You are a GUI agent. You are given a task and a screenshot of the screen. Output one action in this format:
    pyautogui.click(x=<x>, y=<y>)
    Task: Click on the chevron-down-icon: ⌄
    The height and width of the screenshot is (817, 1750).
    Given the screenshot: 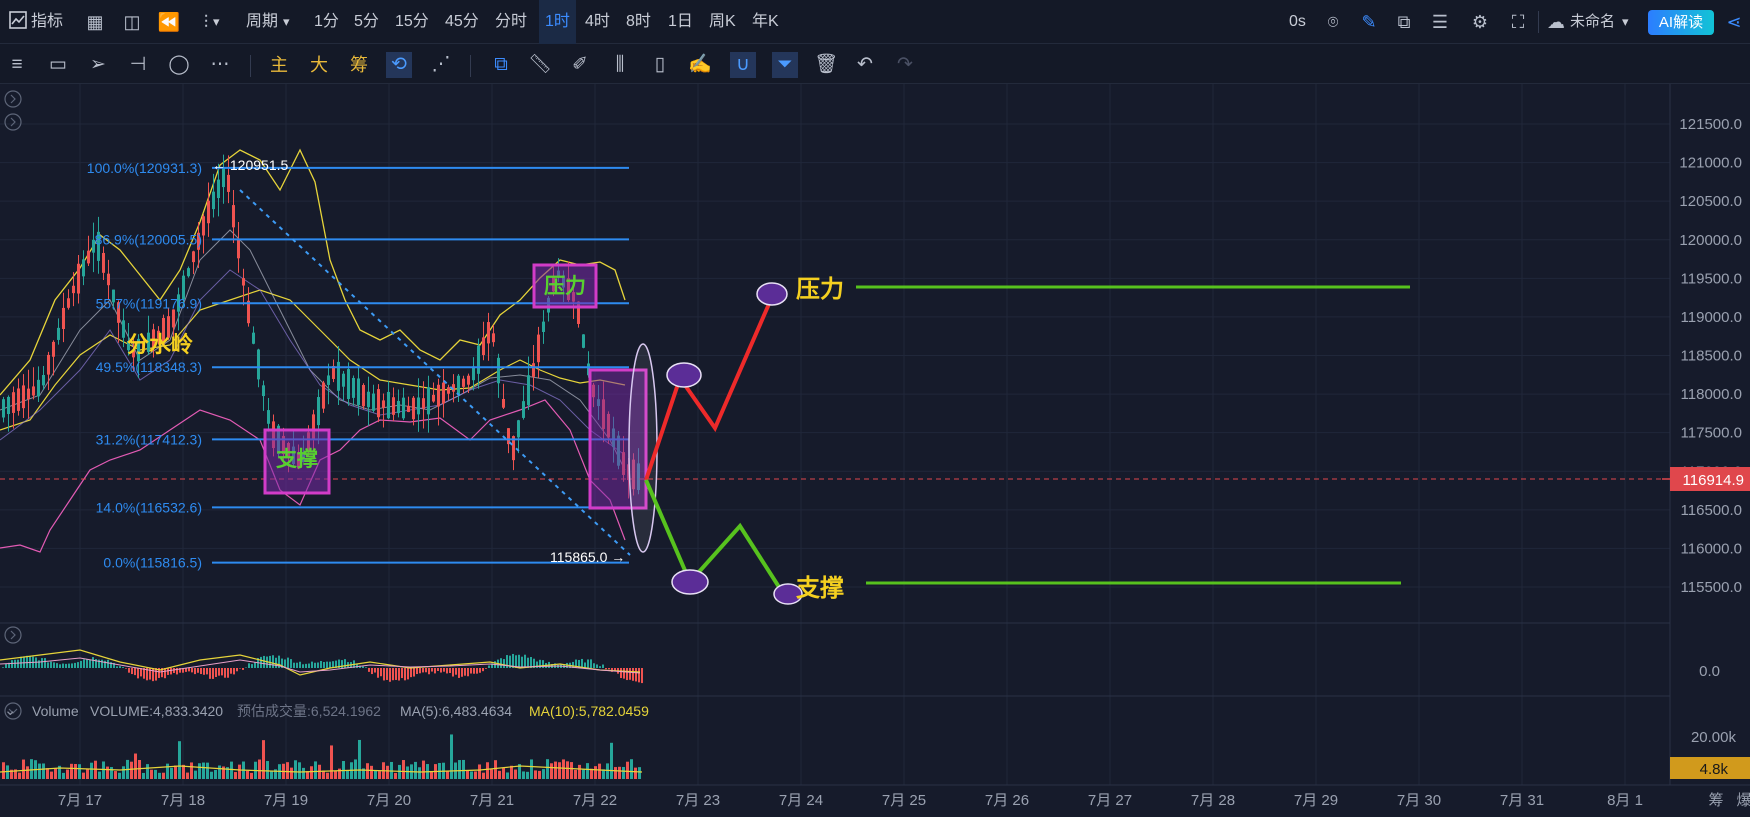 What is the action you would take?
    pyautogui.click(x=10, y=711)
    